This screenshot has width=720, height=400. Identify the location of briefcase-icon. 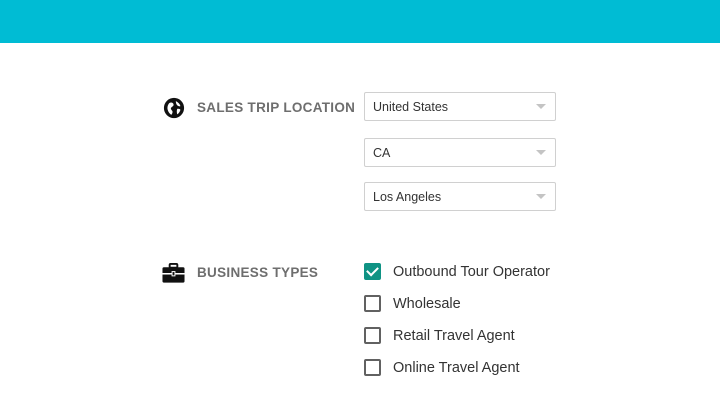
(173, 272).